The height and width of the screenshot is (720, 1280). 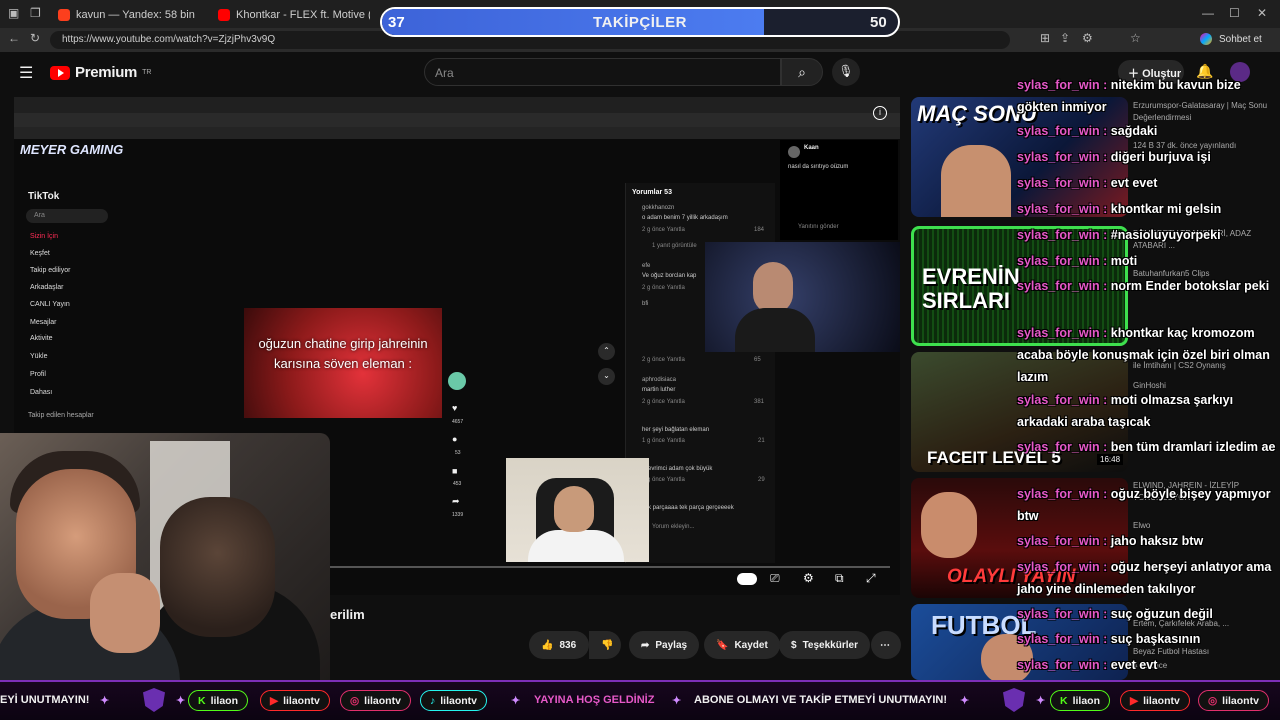 I want to click on chat-message: sylas_for_win : suç oğuzun değil, so click(x=1115, y=614).